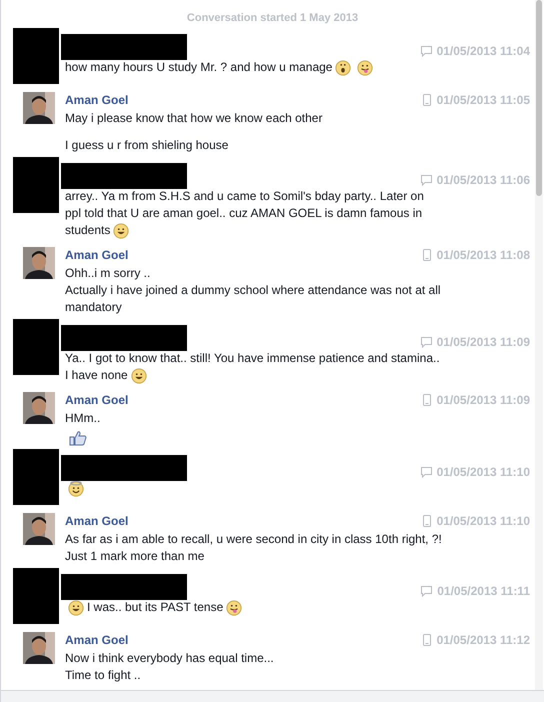 The height and width of the screenshot is (702, 544). What do you see at coordinates (244, 196) in the screenshot?
I see `message-text: arrey.. Ya m from S.H.S and u came to Somil's bday party.. Later on` at bounding box center [244, 196].